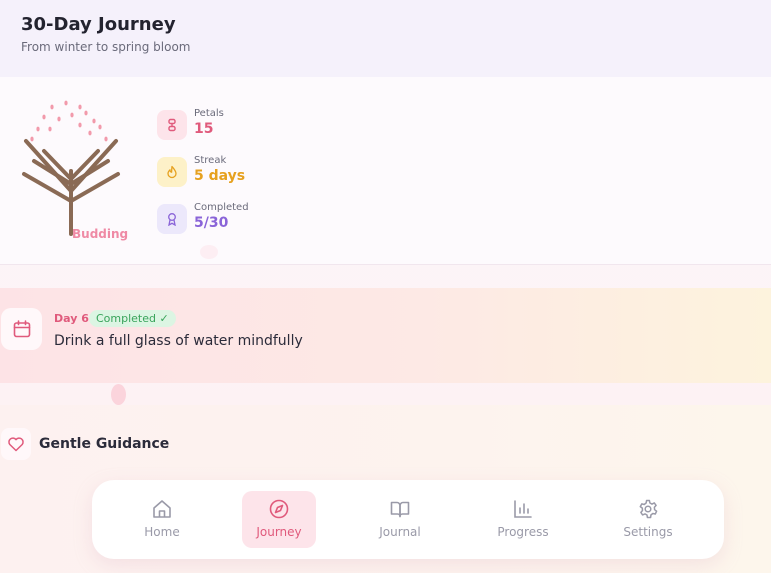  What do you see at coordinates (211, 223) in the screenshot?
I see `stat-value: 5/30` at bounding box center [211, 223].